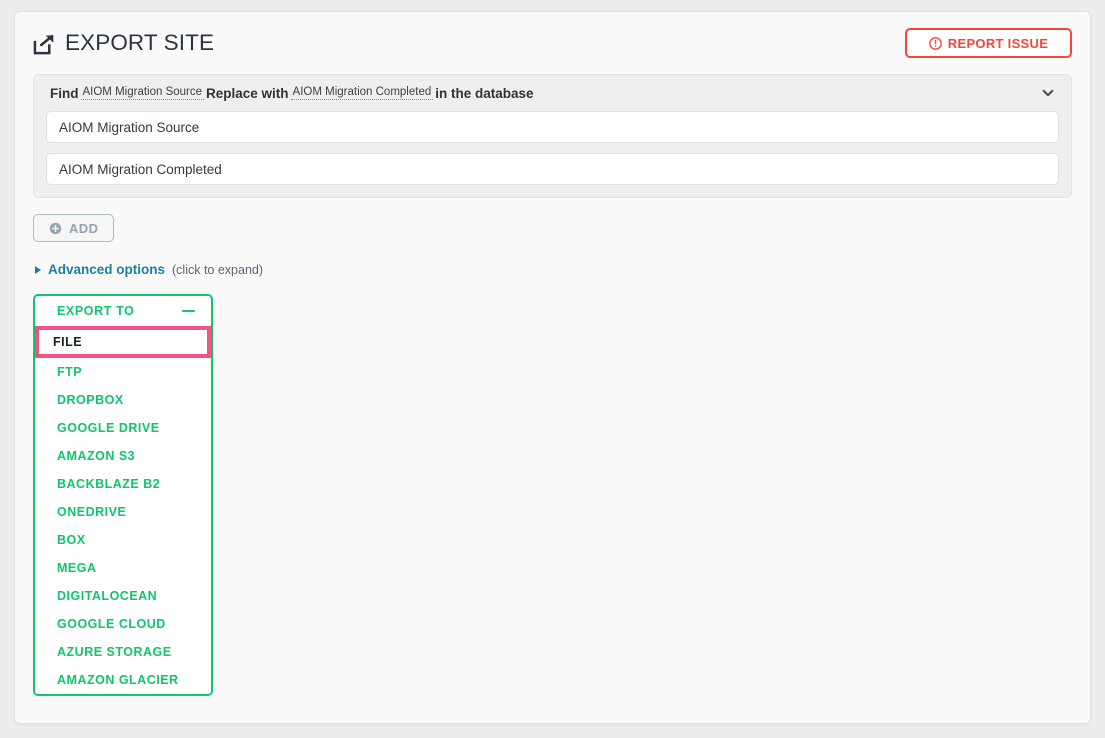  Describe the element at coordinates (92, 512) in the screenshot. I see `export-option-label: ONEDRIVE` at that location.